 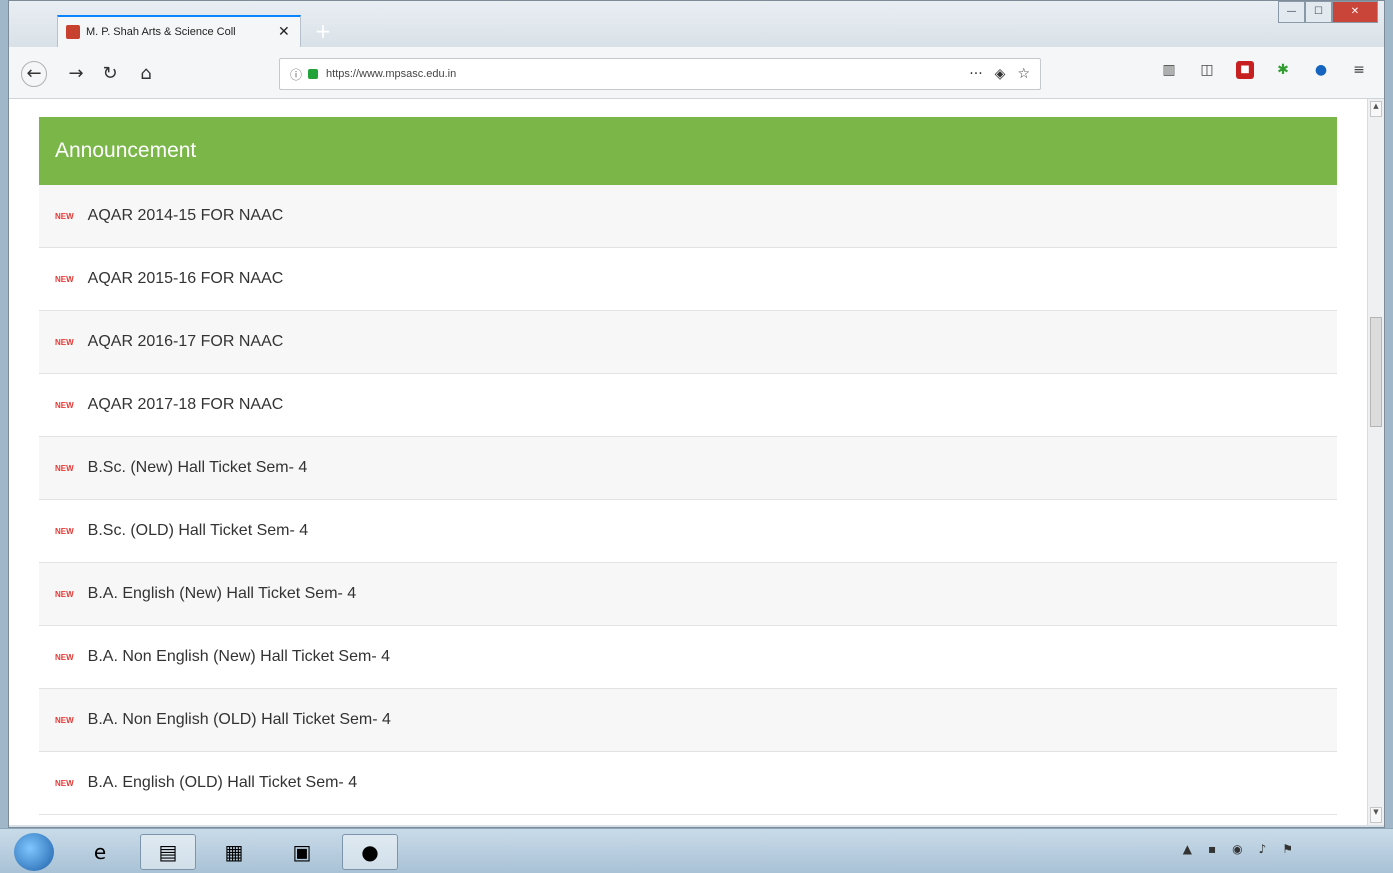 I want to click on announcement-item: NEW B.A. English (OLD) Hall Ticket Sem- 4, so click(x=688, y=783).